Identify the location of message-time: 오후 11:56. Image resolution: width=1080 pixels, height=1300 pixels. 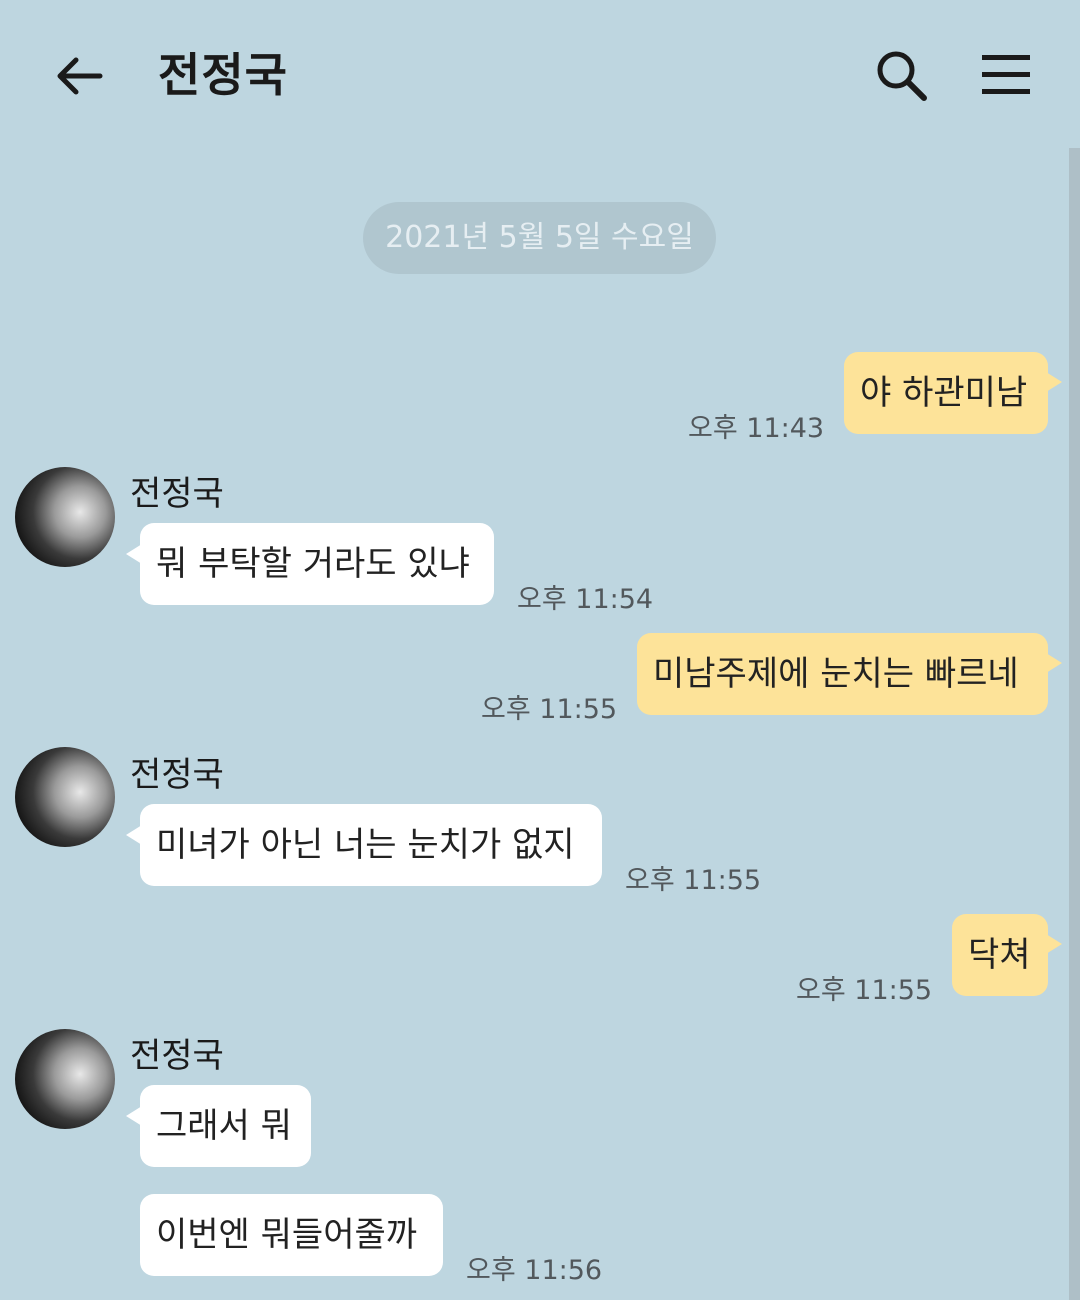
(534, 1270).